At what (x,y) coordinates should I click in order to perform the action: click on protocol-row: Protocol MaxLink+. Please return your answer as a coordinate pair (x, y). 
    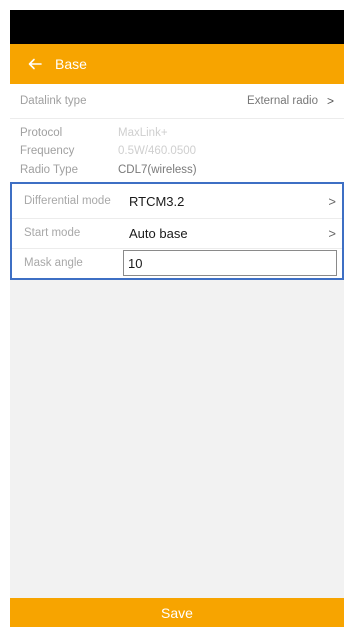
    Looking at the image, I should click on (177, 133).